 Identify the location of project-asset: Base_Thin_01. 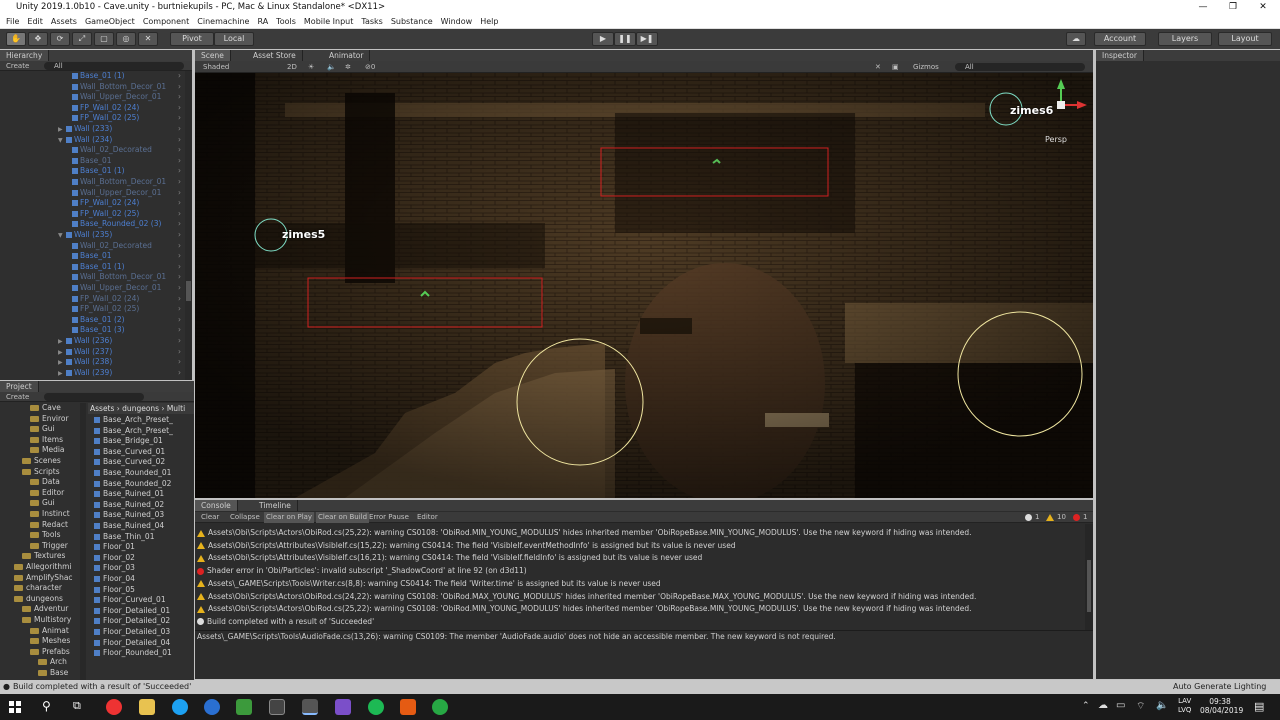
(124, 537).